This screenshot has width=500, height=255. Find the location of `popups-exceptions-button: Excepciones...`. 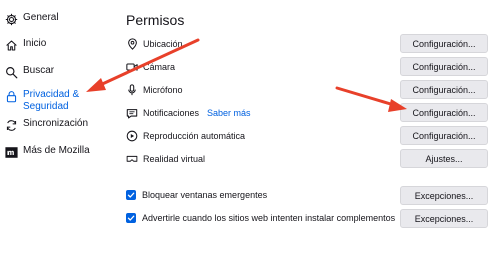

popups-exceptions-button: Excepciones... is located at coordinates (444, 195).